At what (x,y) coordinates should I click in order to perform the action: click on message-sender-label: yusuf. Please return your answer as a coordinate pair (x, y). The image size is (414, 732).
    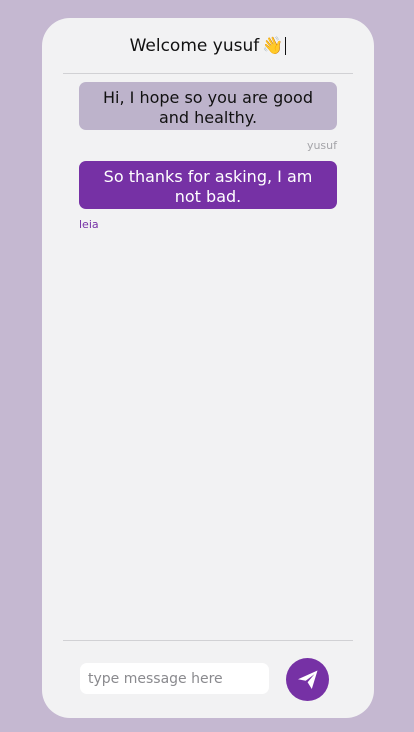
    Looking at the image, I should click on (321, 145).